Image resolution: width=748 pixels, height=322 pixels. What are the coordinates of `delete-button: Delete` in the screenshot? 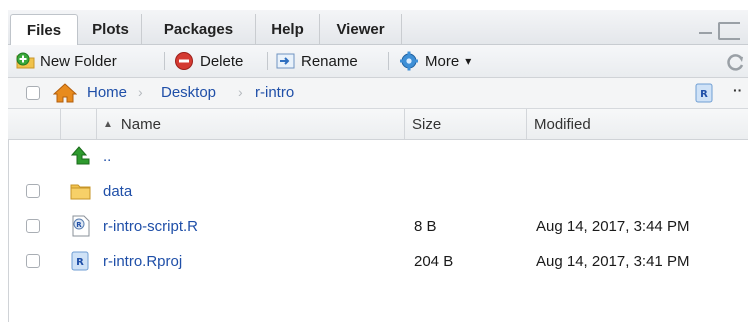 It's located at (208, 61).